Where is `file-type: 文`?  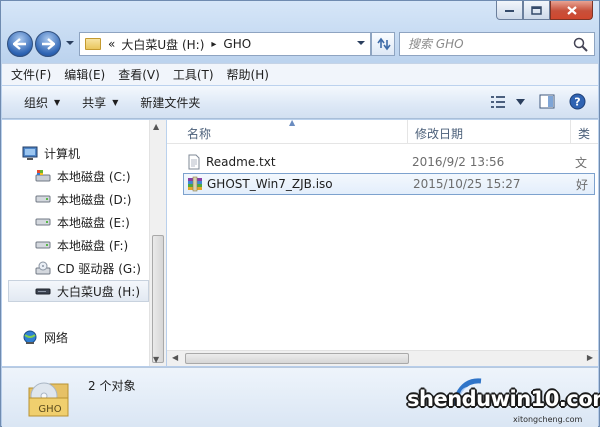
file-type: 文 is located at coordinates (581, 162).